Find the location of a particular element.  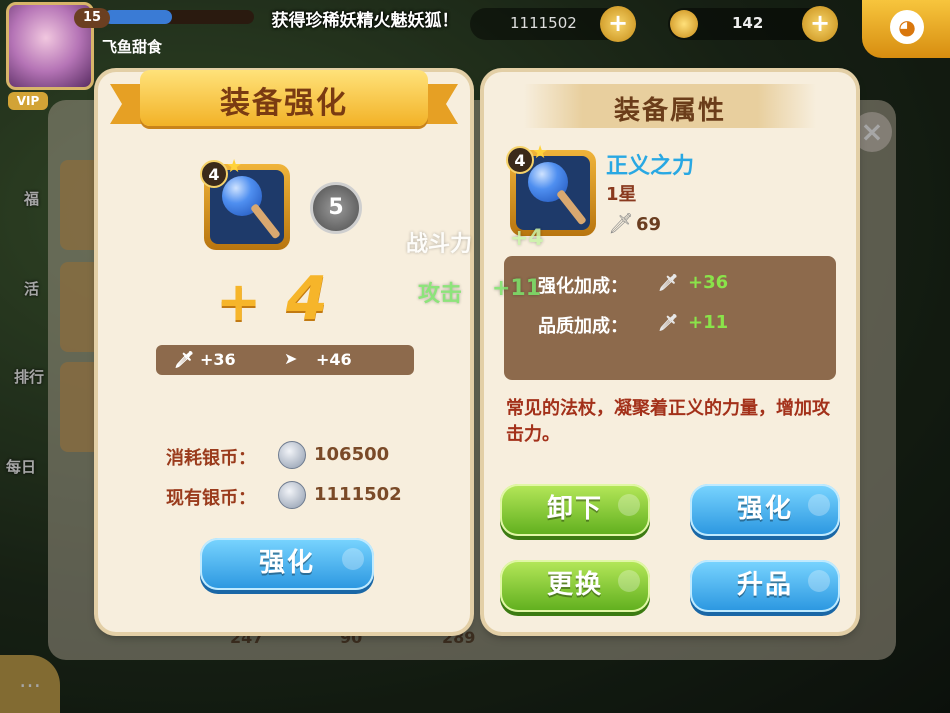

attributes-panel-title: 装备属性 is located at coordinates (669, 111).